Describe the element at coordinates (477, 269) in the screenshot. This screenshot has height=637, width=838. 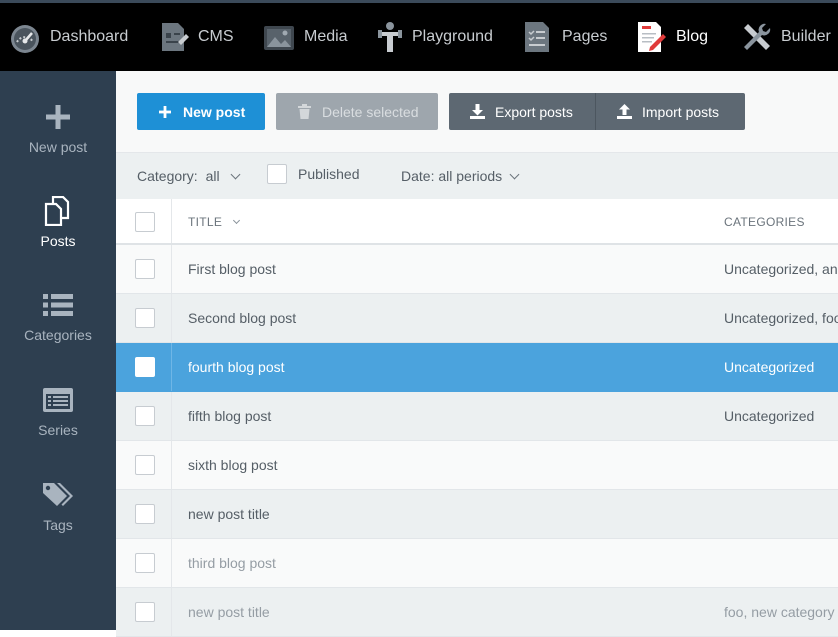
I see `table-row: First blog post Uncategorized, and` at that location.